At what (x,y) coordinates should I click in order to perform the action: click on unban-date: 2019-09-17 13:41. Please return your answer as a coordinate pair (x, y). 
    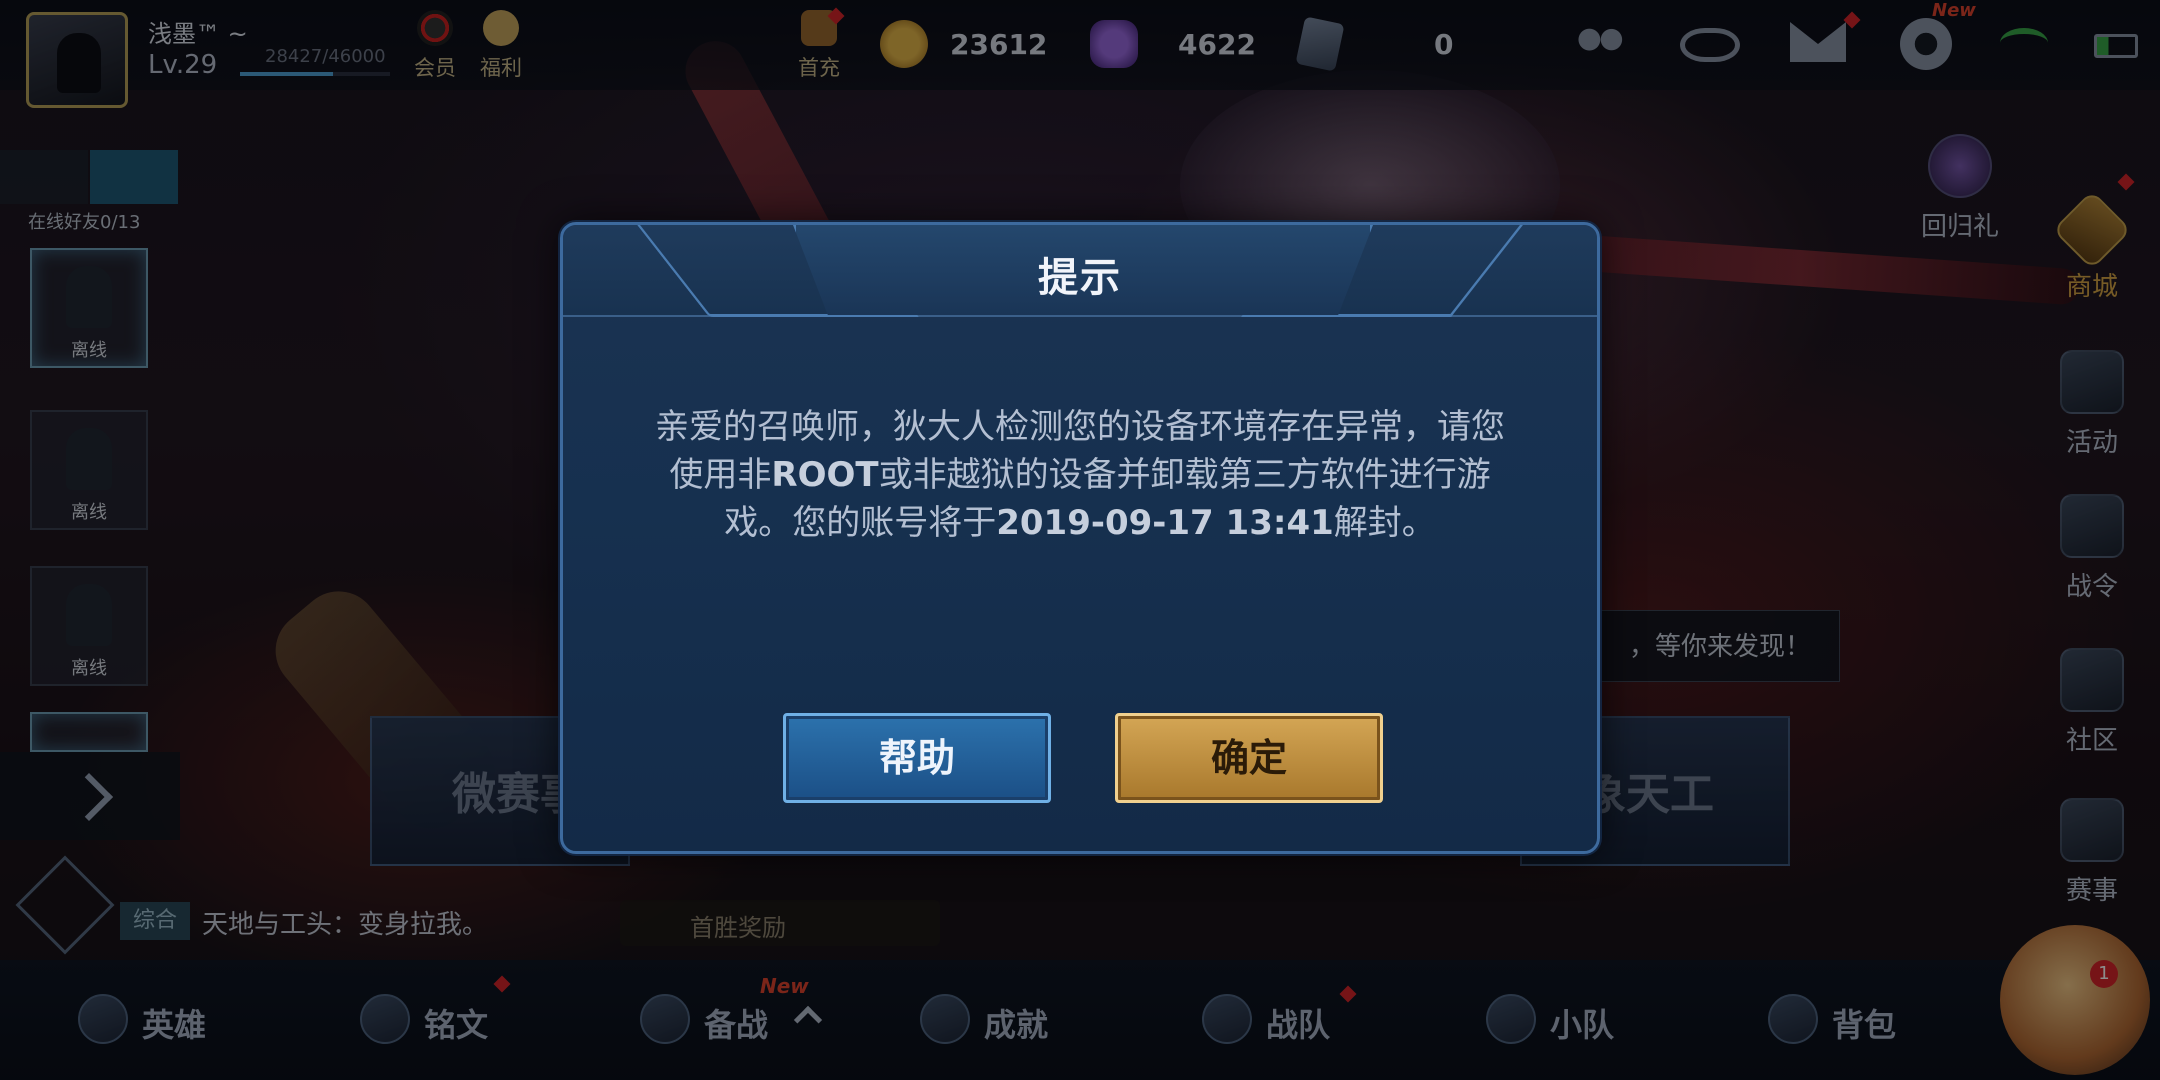
    Looking at the image, I should click on (1165, 523).